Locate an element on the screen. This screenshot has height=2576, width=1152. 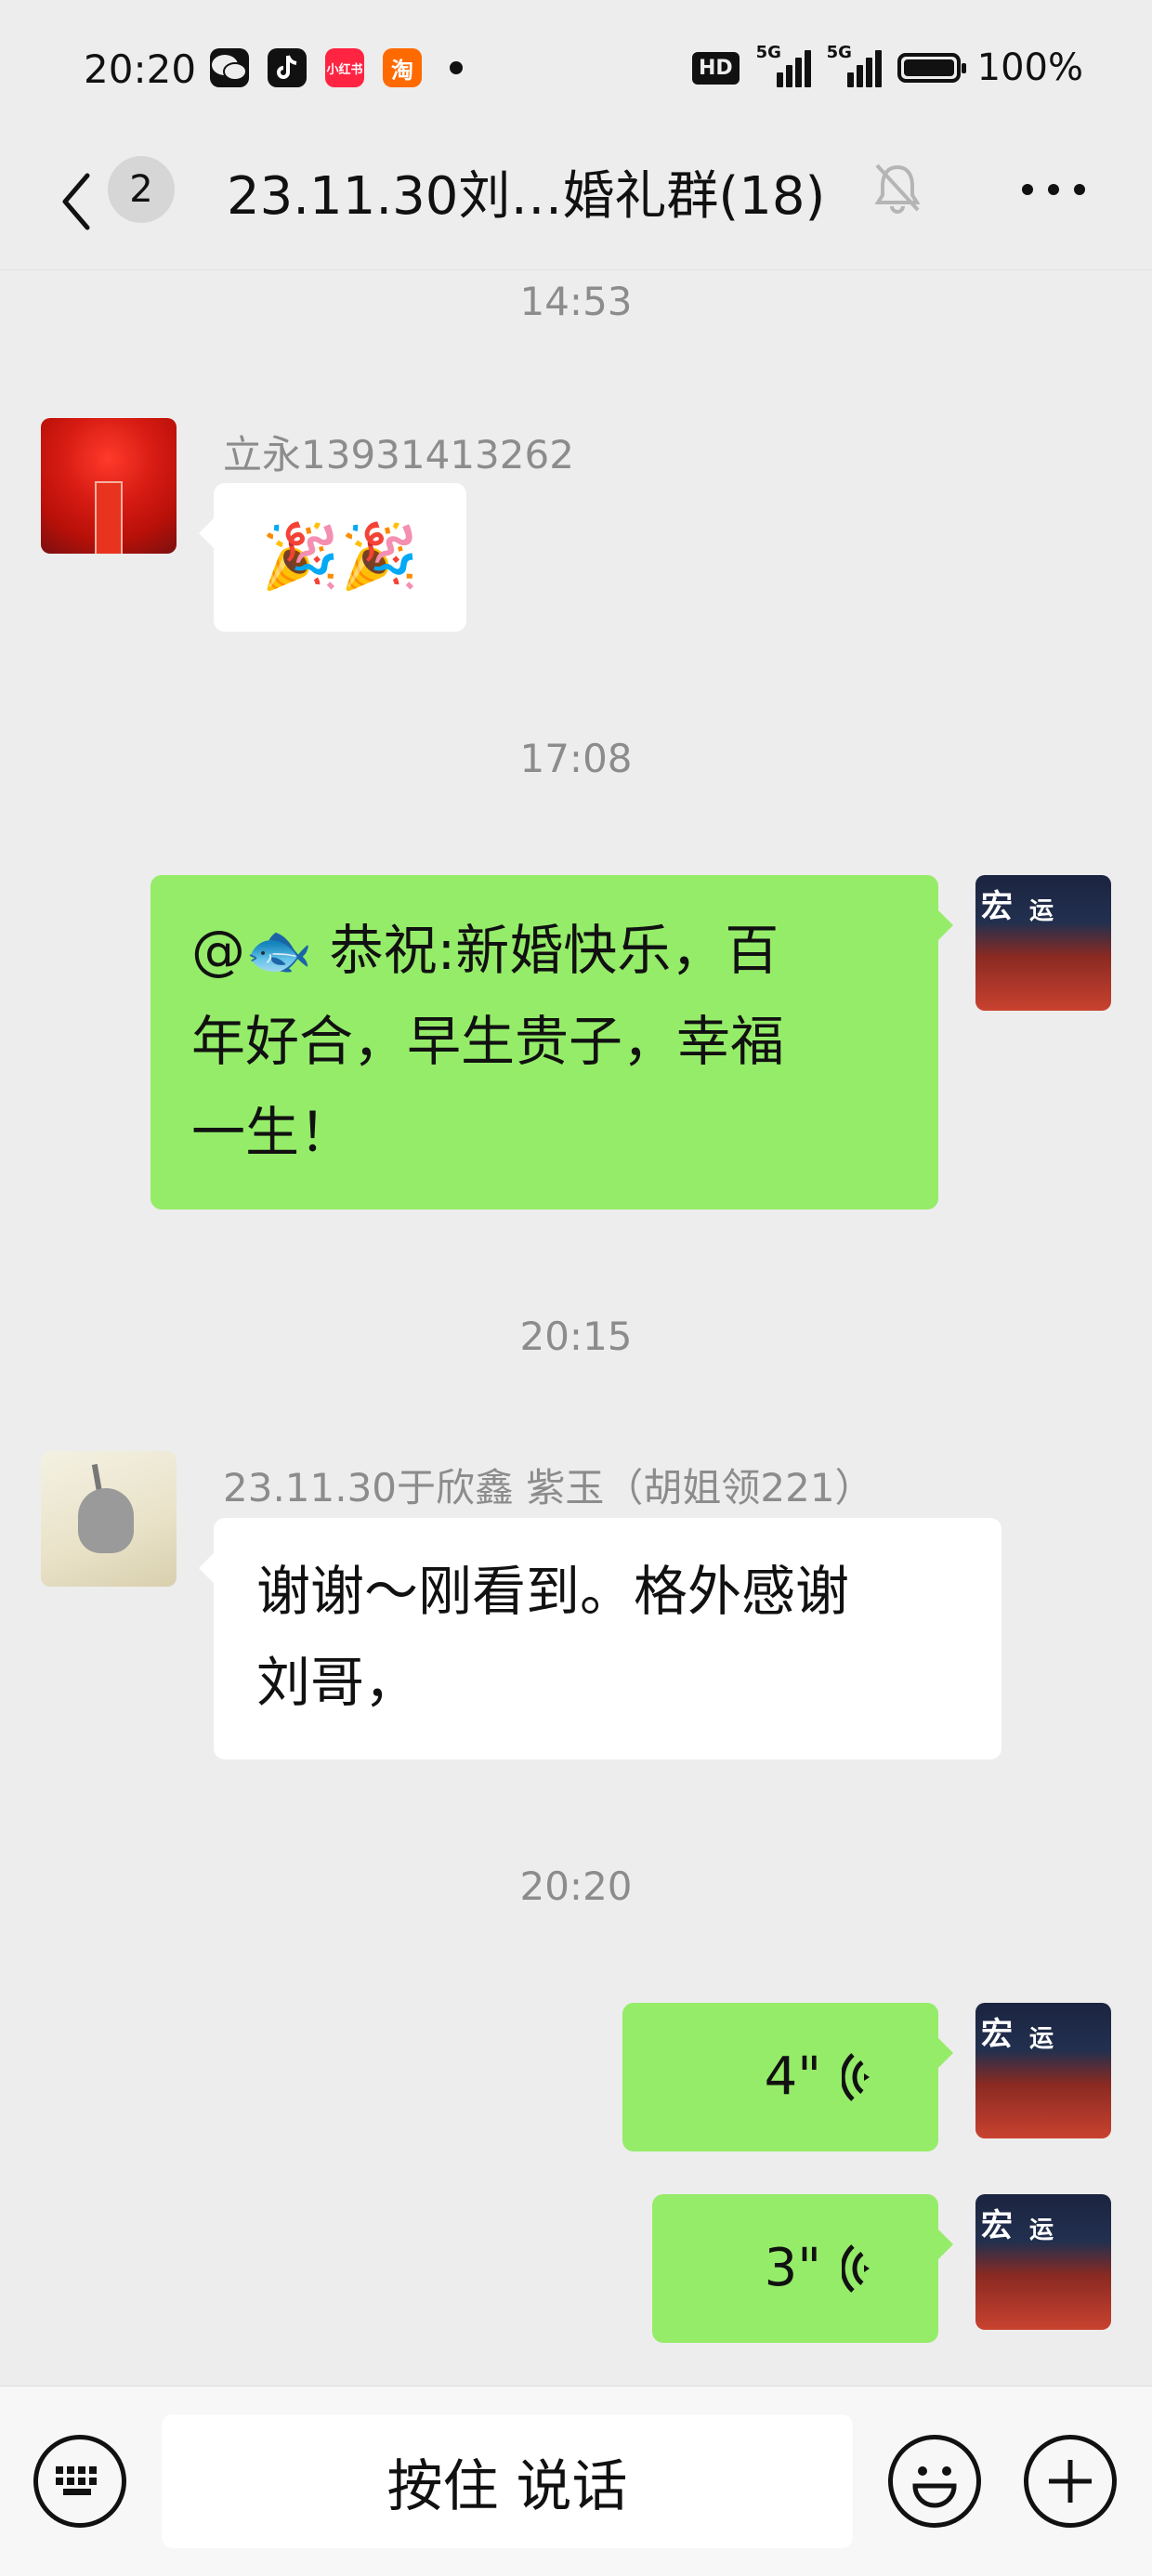
chat-header: 2 23.11.30刘…婚礼群(18) is located at coordinates (576, 204).